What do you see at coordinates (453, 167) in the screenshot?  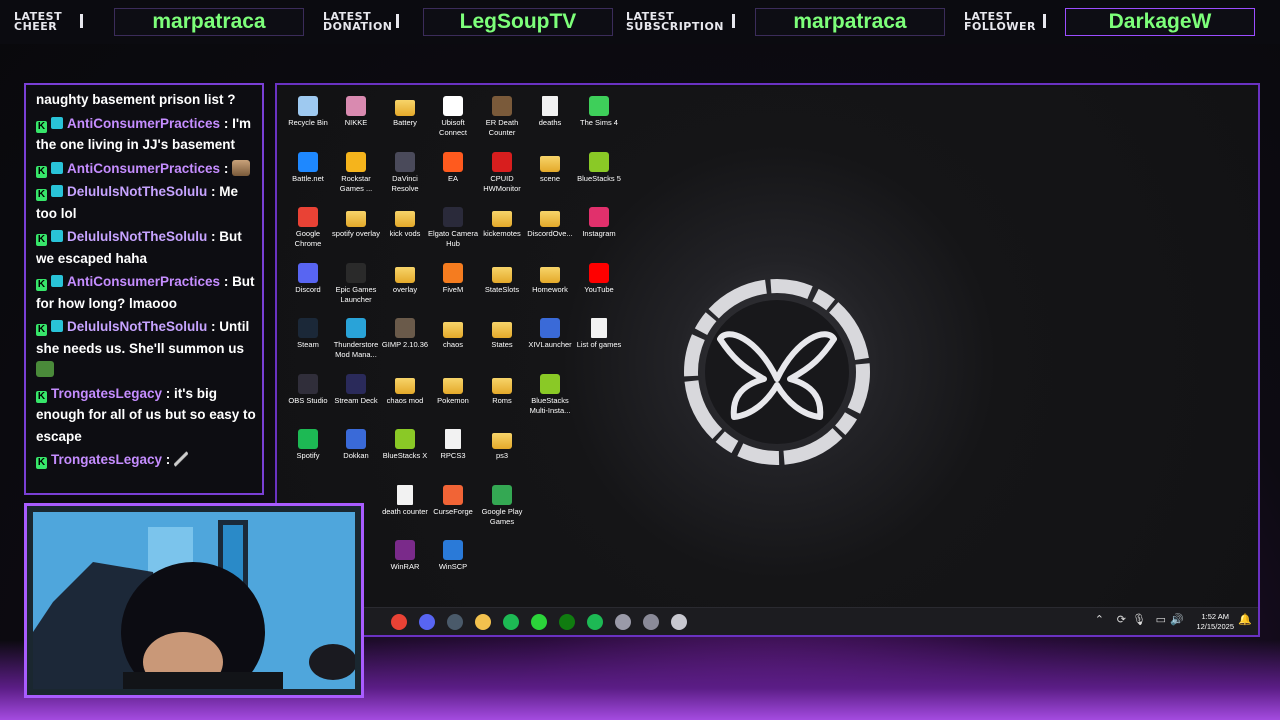 I see `desktop-icon: EA` at bounding box center [453, 167].